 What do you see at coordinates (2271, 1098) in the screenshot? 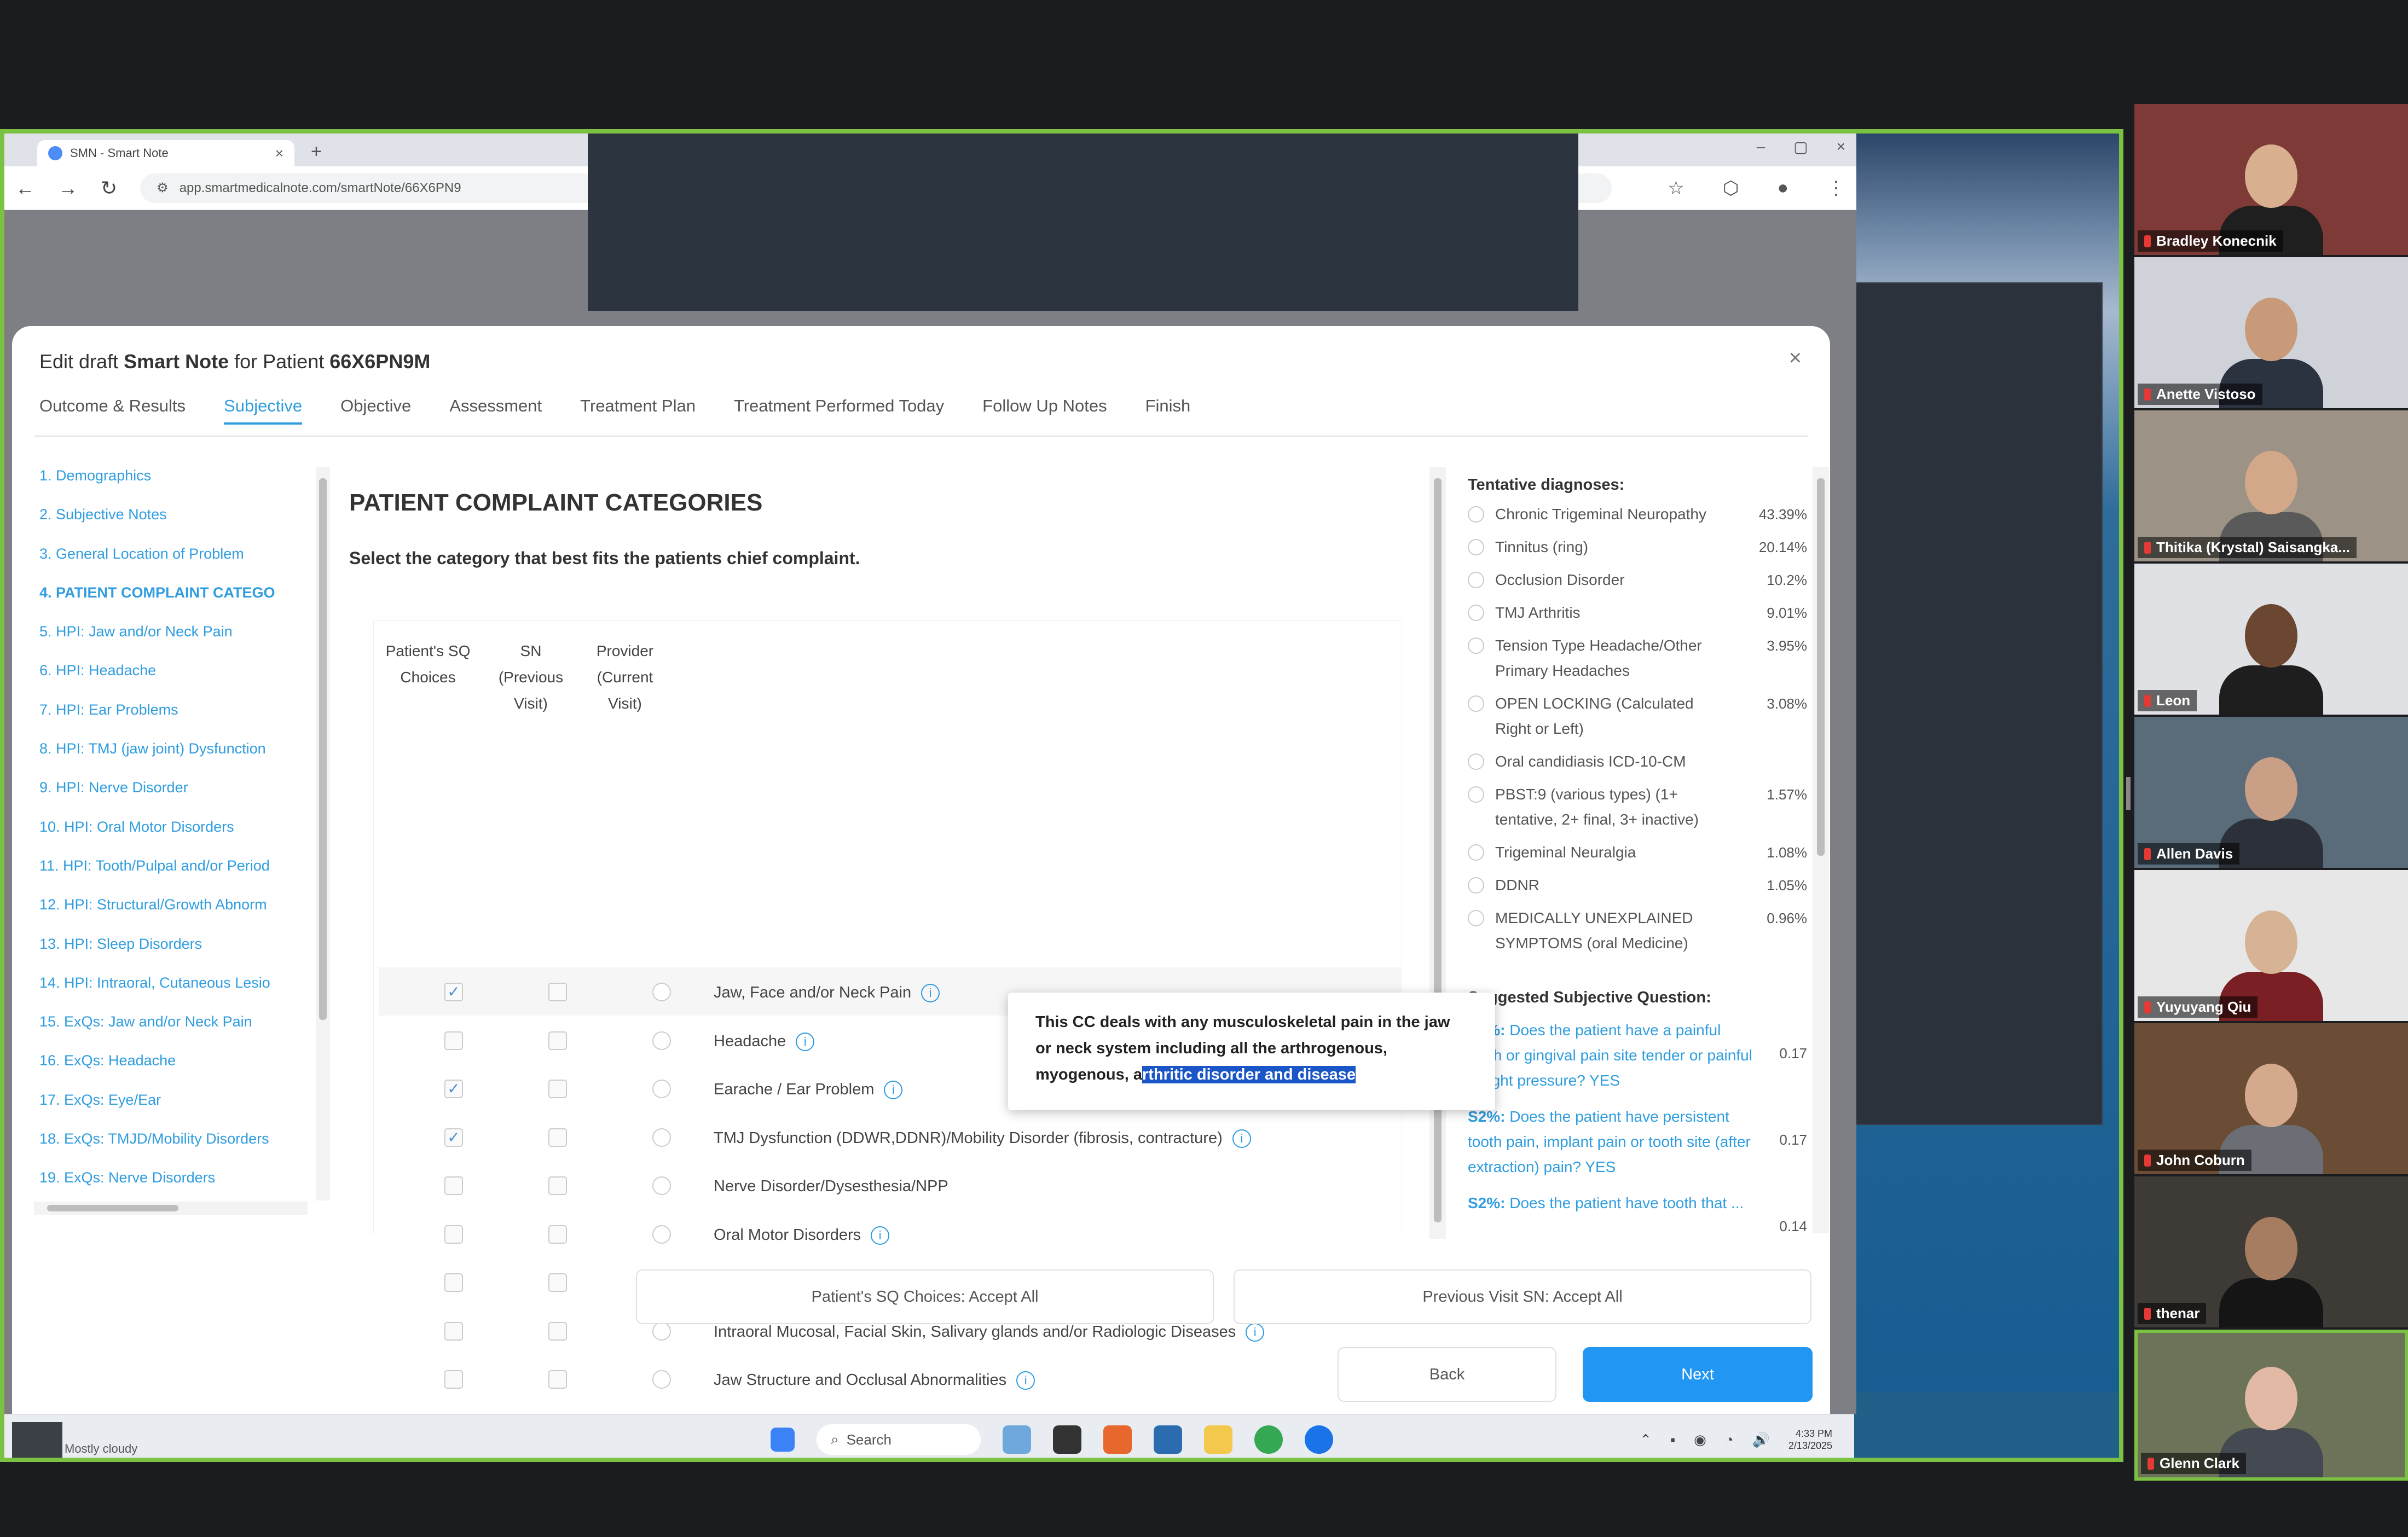
I see `participant-tile: John Coburn` at bounding box center [2271, 1098].